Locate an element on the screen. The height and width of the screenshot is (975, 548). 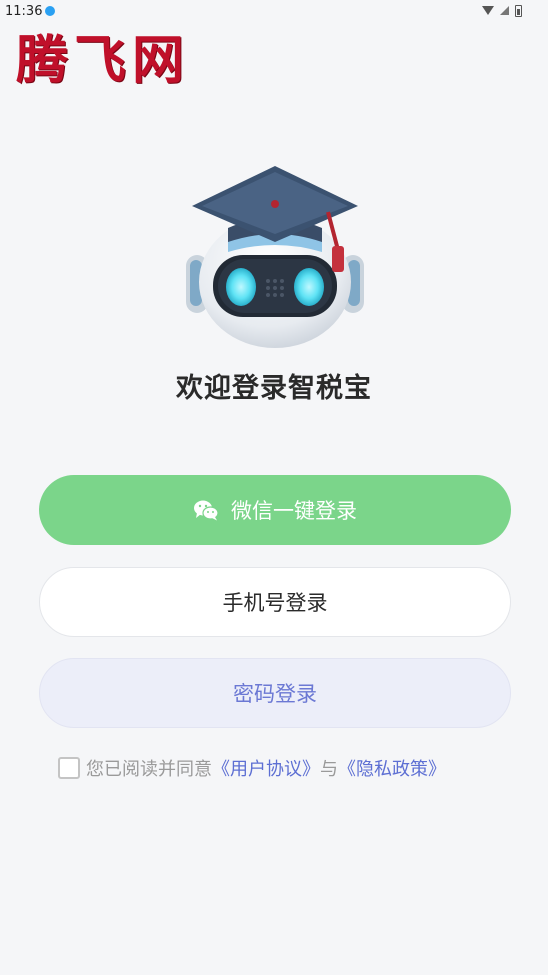
phone-login-button: 手机号登录 is located at coordinates (275, 602).